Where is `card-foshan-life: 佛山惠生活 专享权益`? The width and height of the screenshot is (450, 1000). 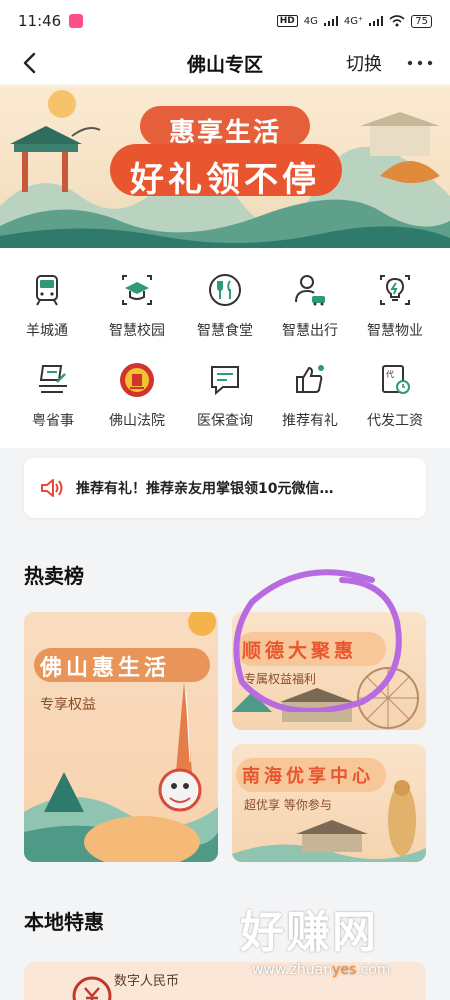
card-foshan-life: 佛山惠生活 专享权益 is located at coordinates (121, 737).